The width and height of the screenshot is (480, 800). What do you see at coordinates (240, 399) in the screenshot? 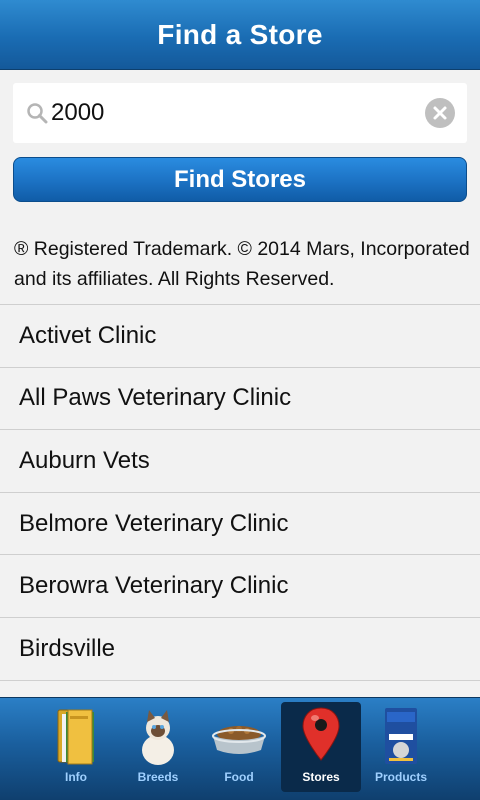
I see `list-item: All Paws Veterinary Clinic` at bounding box center [240, 399].